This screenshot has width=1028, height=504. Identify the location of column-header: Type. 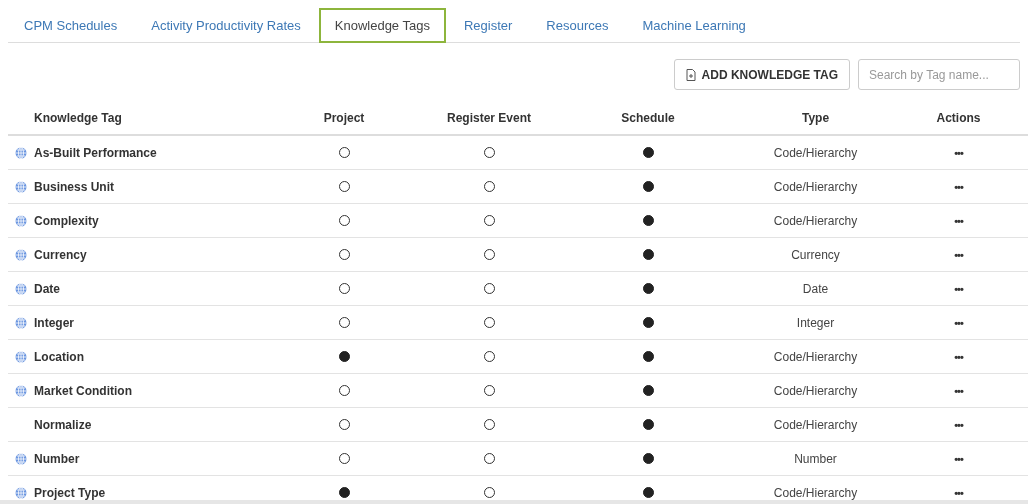
(815, 118).